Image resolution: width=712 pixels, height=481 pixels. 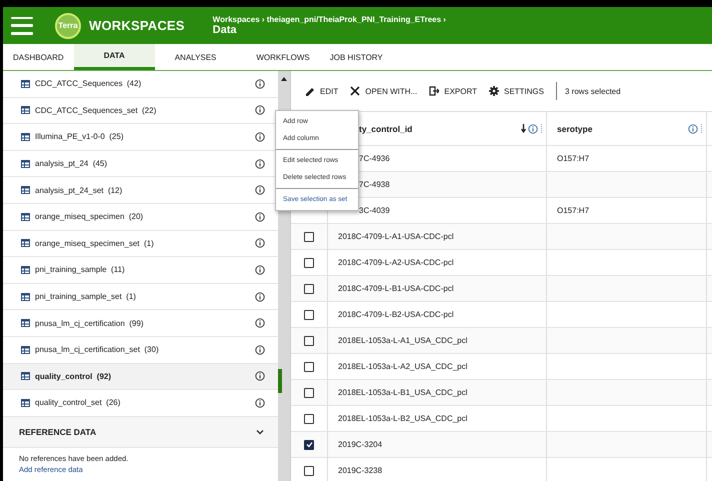 I want to click on table-cell: 2018EL-1053a-L-B1_USA_CDC_pcl, so click(x=403, y=392).